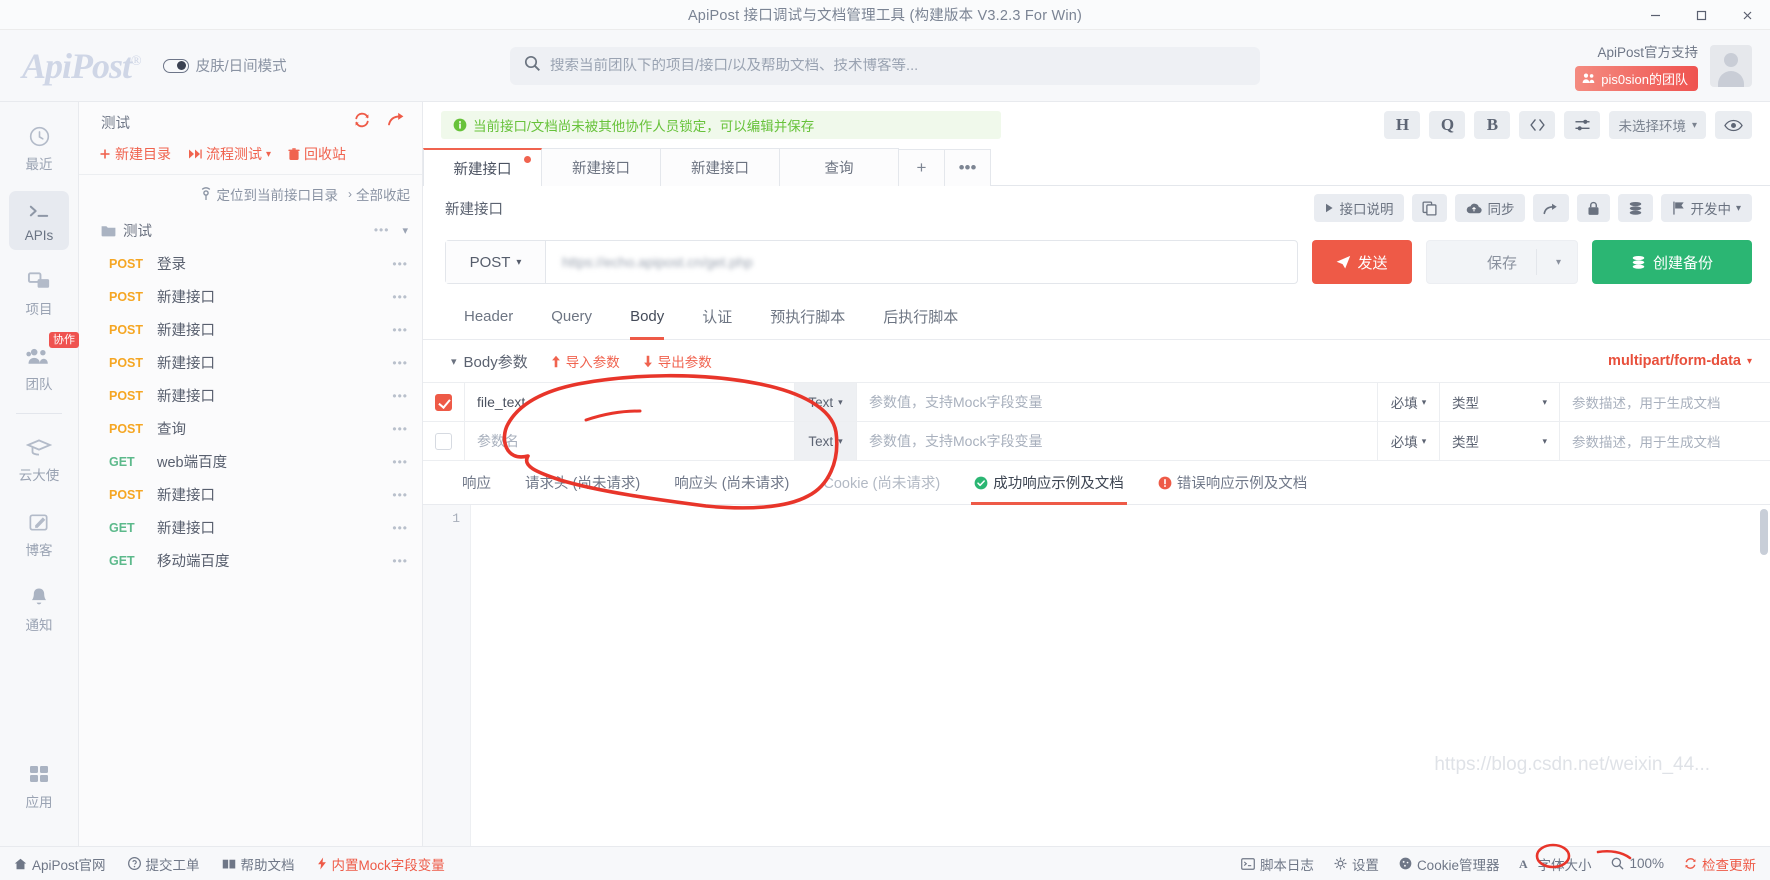 This screenshot has width=1770, height=880. I want to click on send-button: 发送, so click(1362, 262).